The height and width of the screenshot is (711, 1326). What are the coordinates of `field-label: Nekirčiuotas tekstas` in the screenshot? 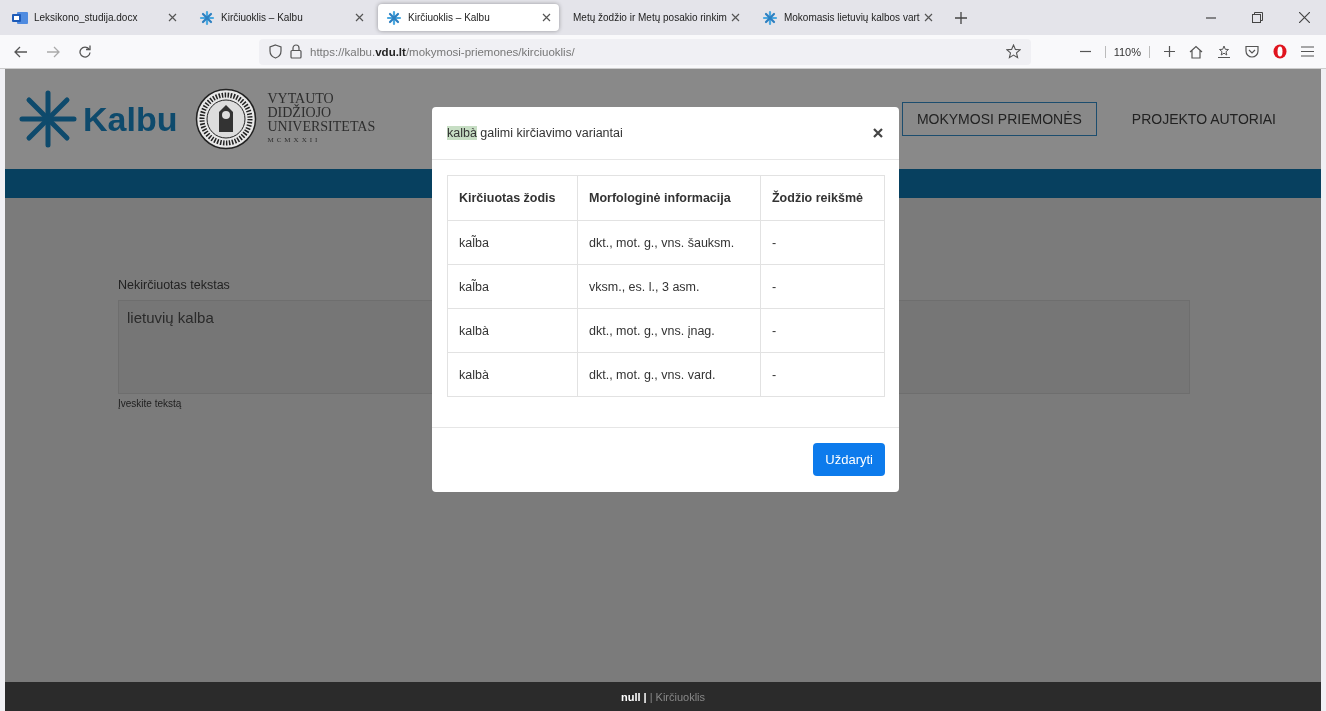 It's located at (174, 285).